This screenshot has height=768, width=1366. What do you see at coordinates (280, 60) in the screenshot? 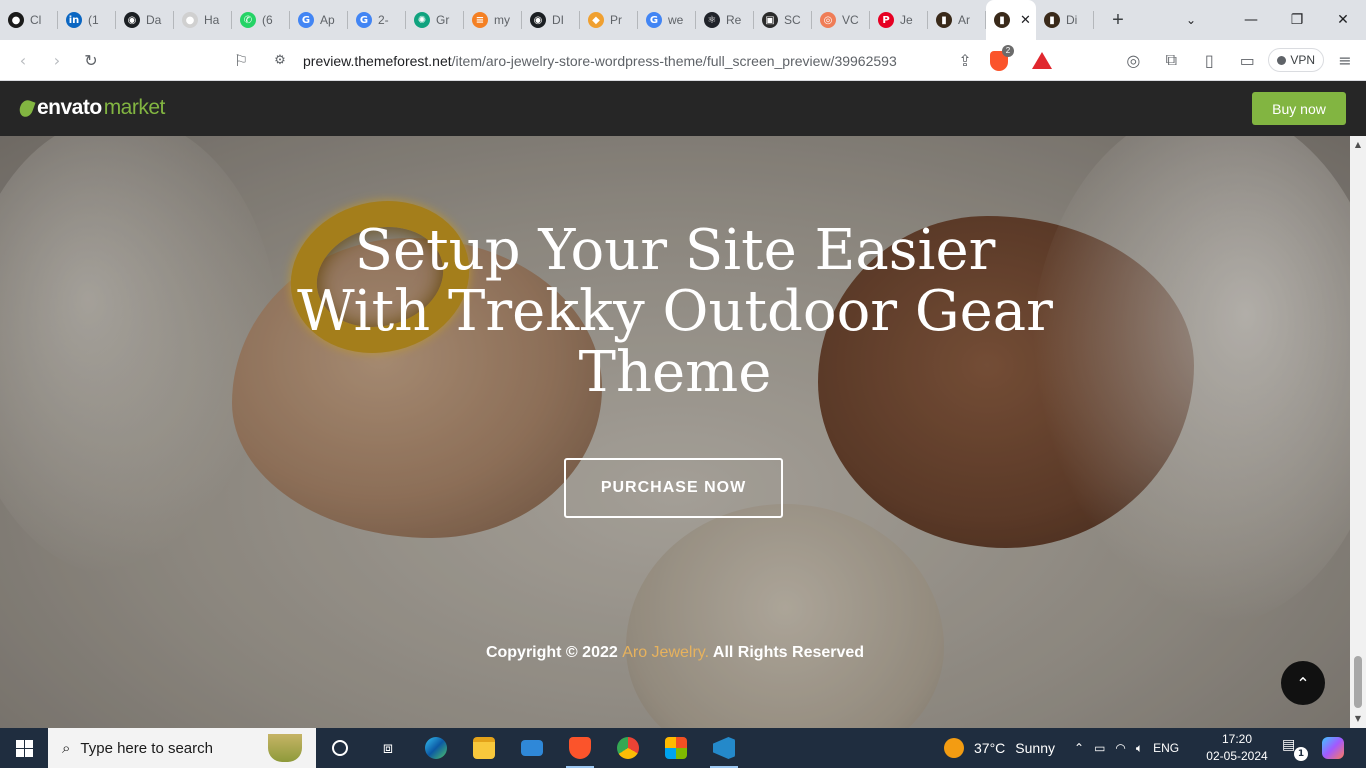
I see `site-settings-icon: ⚙` at bounding box center [280, 60].